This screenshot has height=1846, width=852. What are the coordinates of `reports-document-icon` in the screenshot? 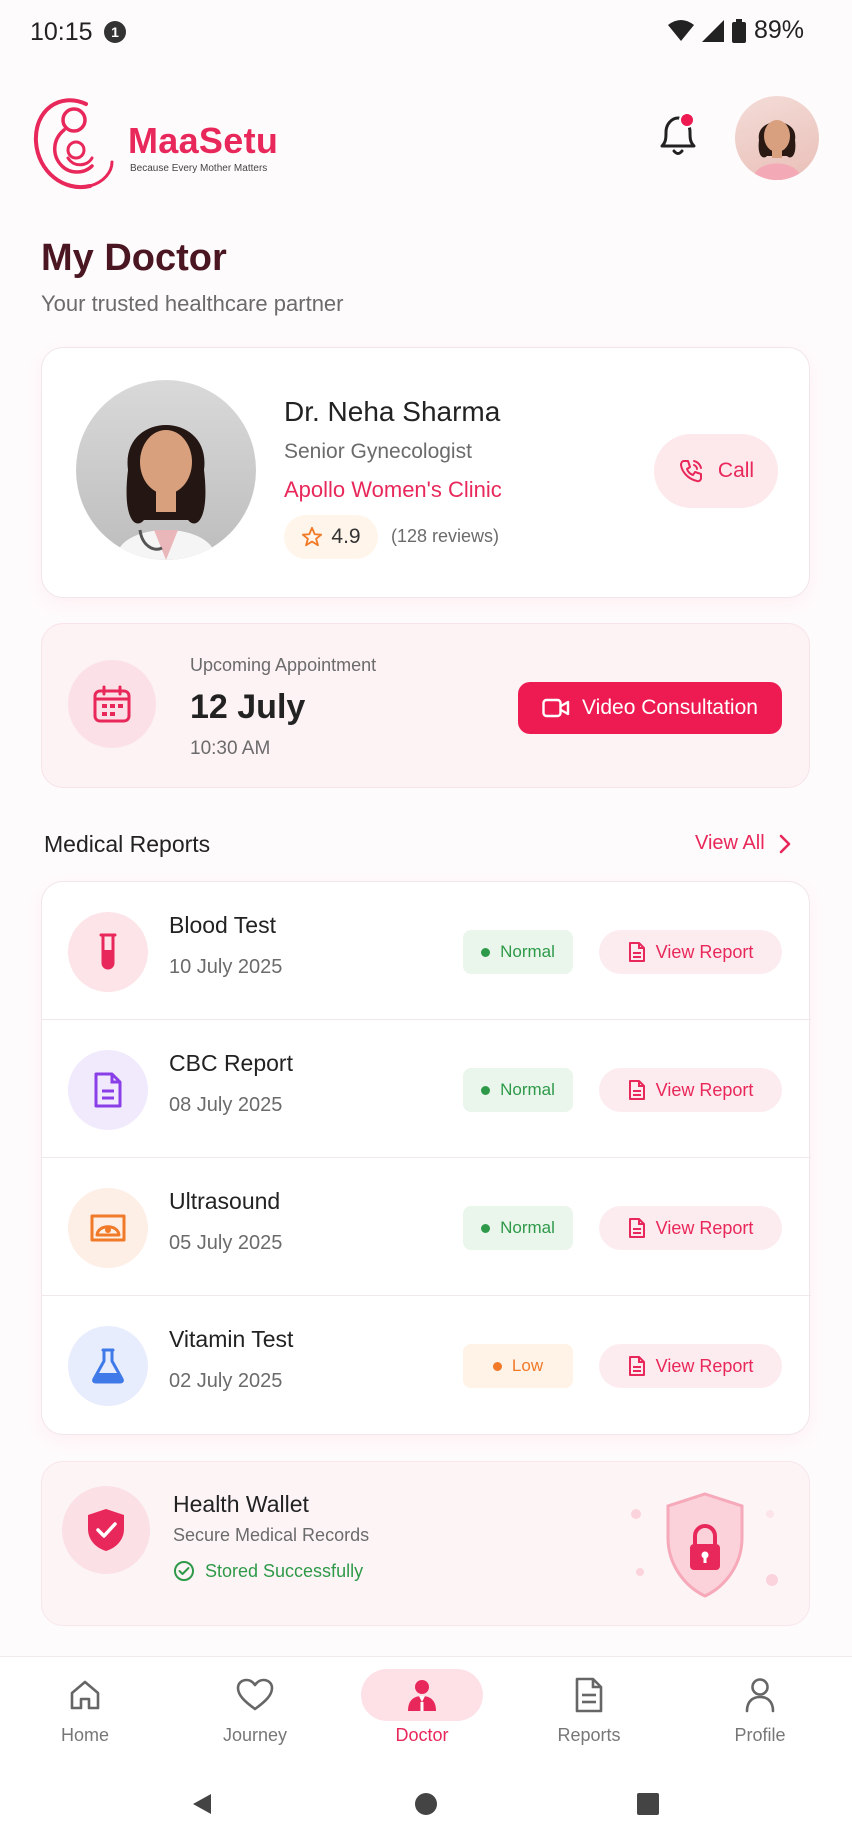 It's located at (589, 1695).